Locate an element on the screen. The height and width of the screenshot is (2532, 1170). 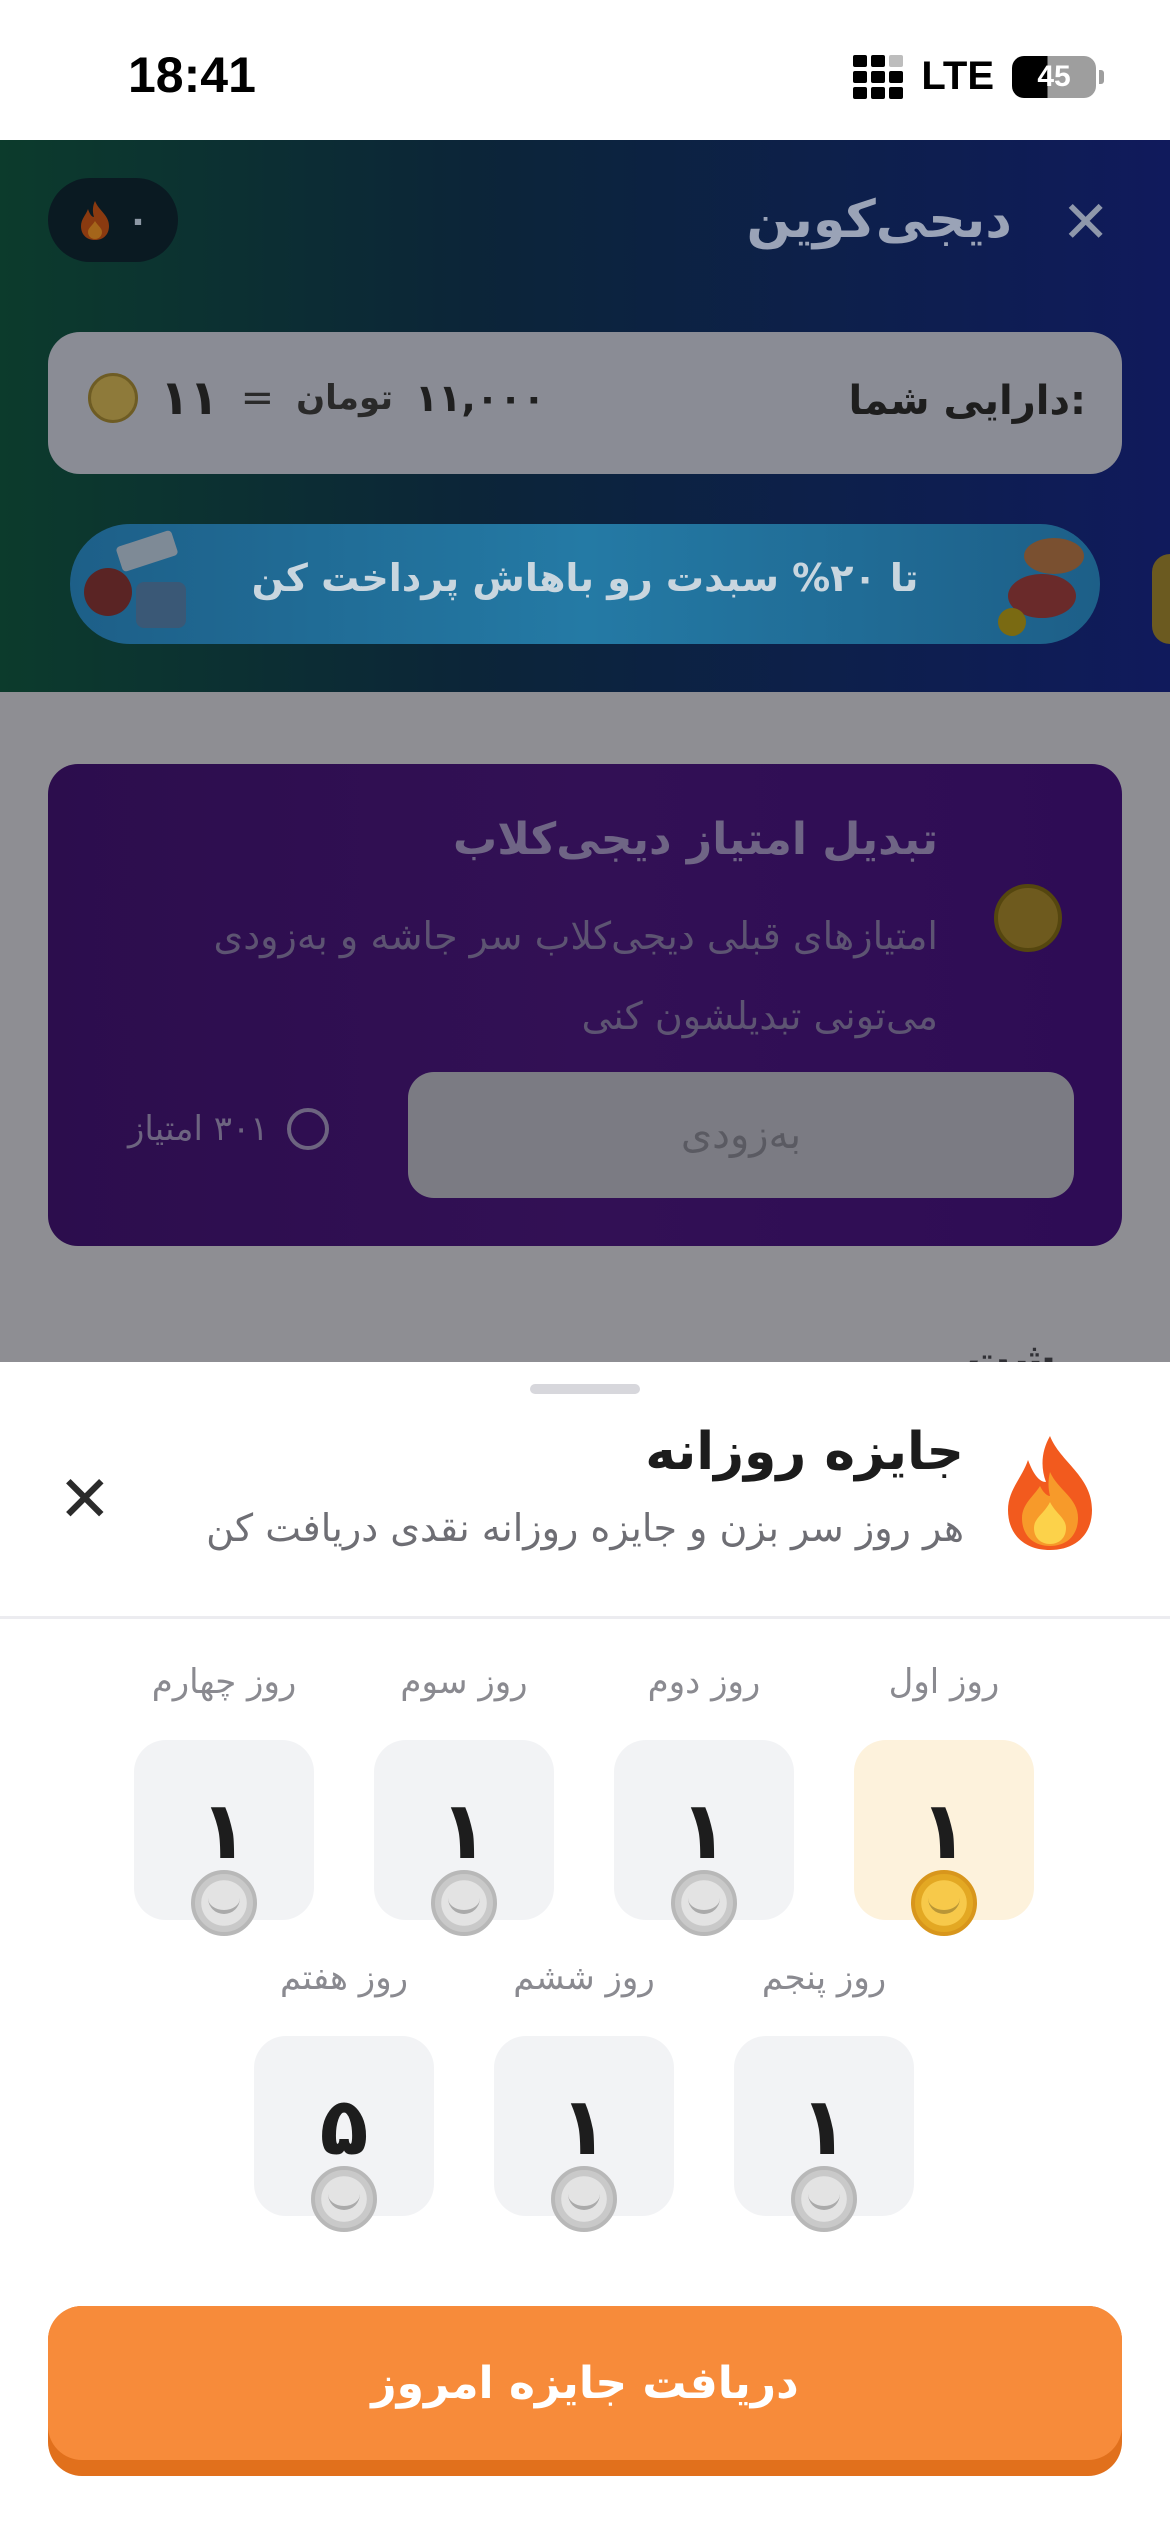
status-bar: 18:41 LTE 45 is located at coordinates (585, 70).